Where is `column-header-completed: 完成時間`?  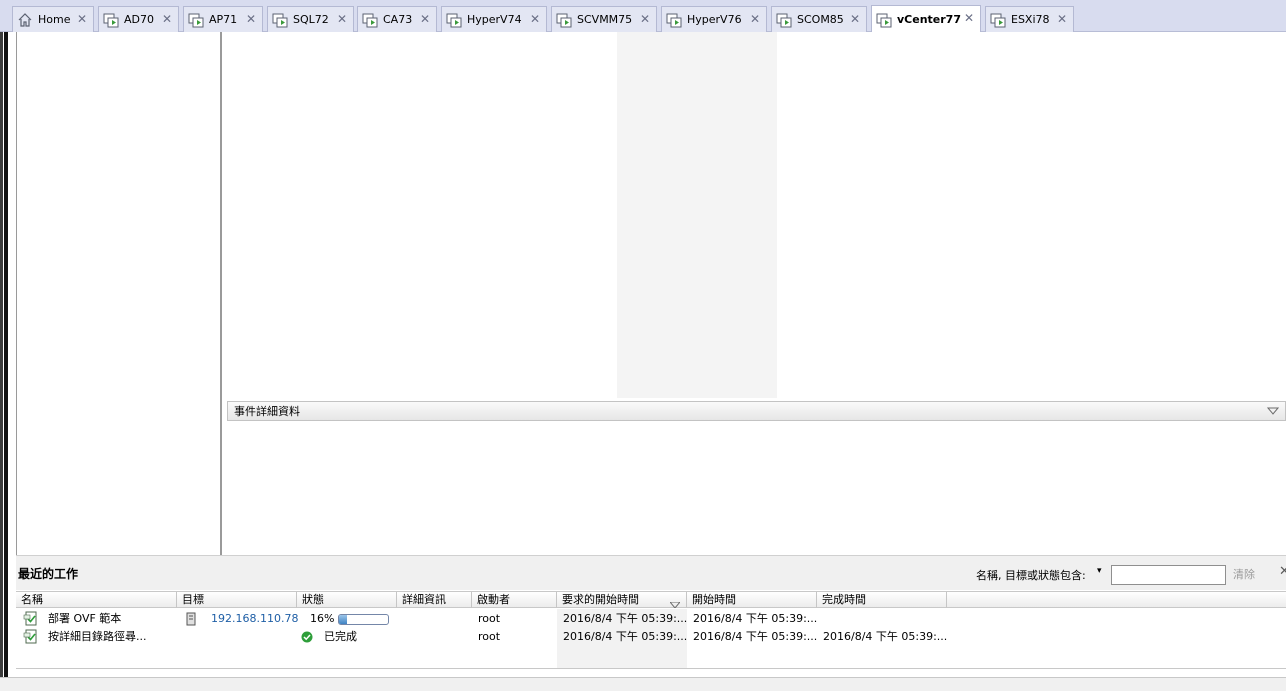
column-header-completed: 完成時間 is located at coordinates (882, 600).